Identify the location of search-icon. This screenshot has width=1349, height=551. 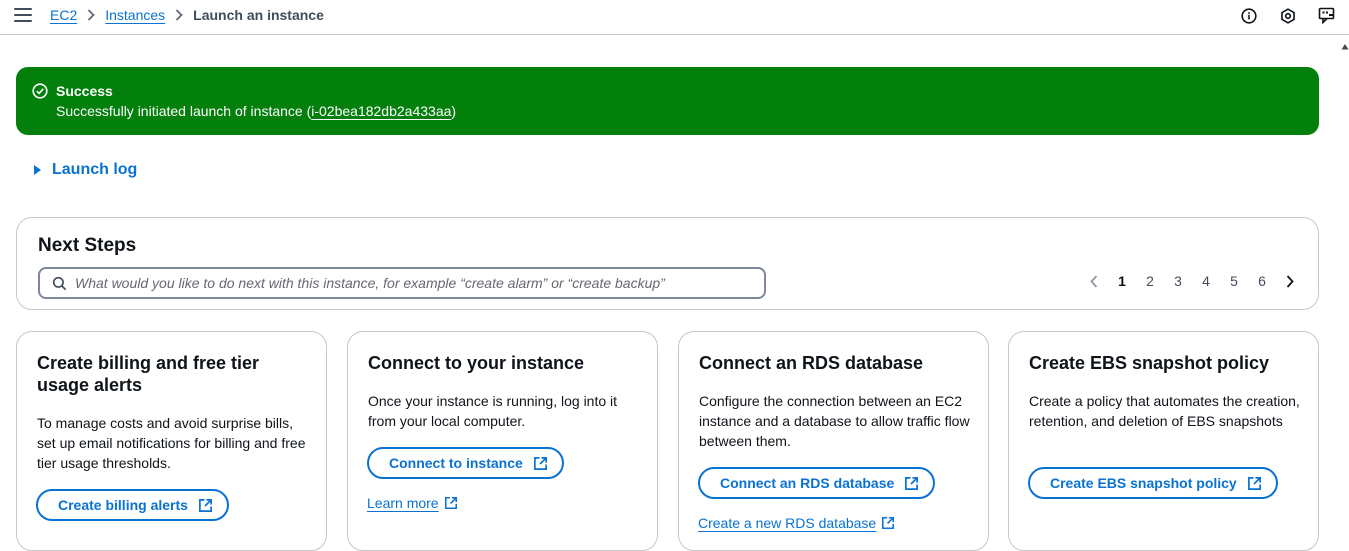
(59, 283).